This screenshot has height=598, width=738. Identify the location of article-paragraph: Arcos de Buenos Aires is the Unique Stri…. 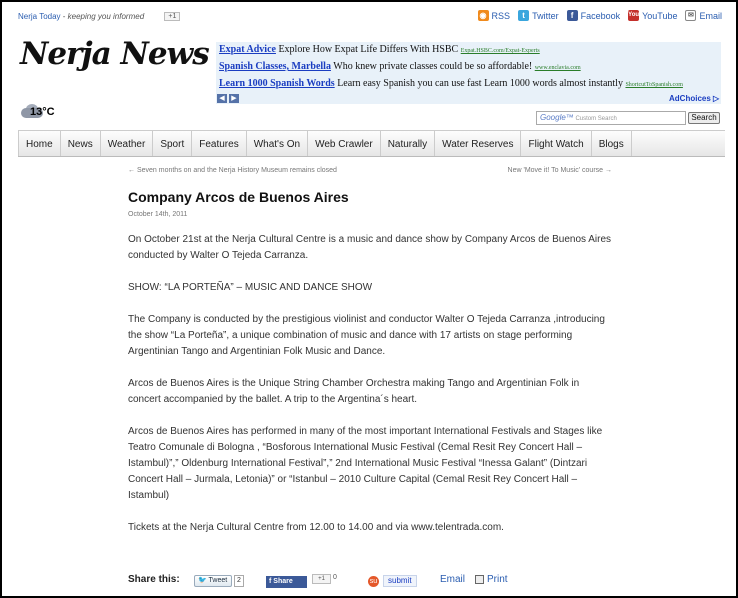
(354, 391).